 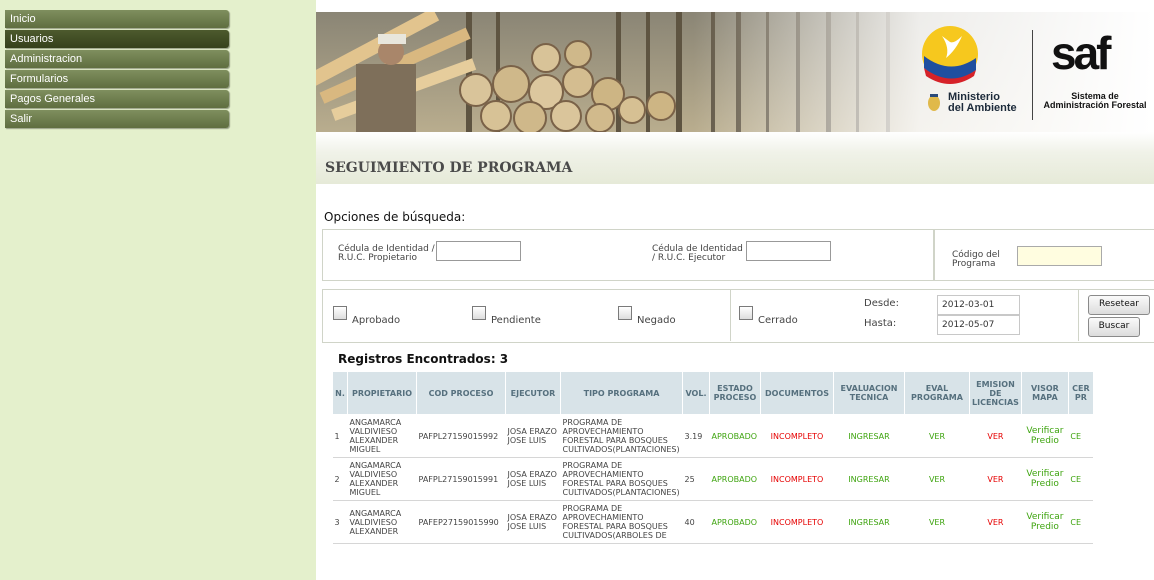 I want to click on cell-cod-proceso: PAFPL27159015992, so click(x=461, y=436).